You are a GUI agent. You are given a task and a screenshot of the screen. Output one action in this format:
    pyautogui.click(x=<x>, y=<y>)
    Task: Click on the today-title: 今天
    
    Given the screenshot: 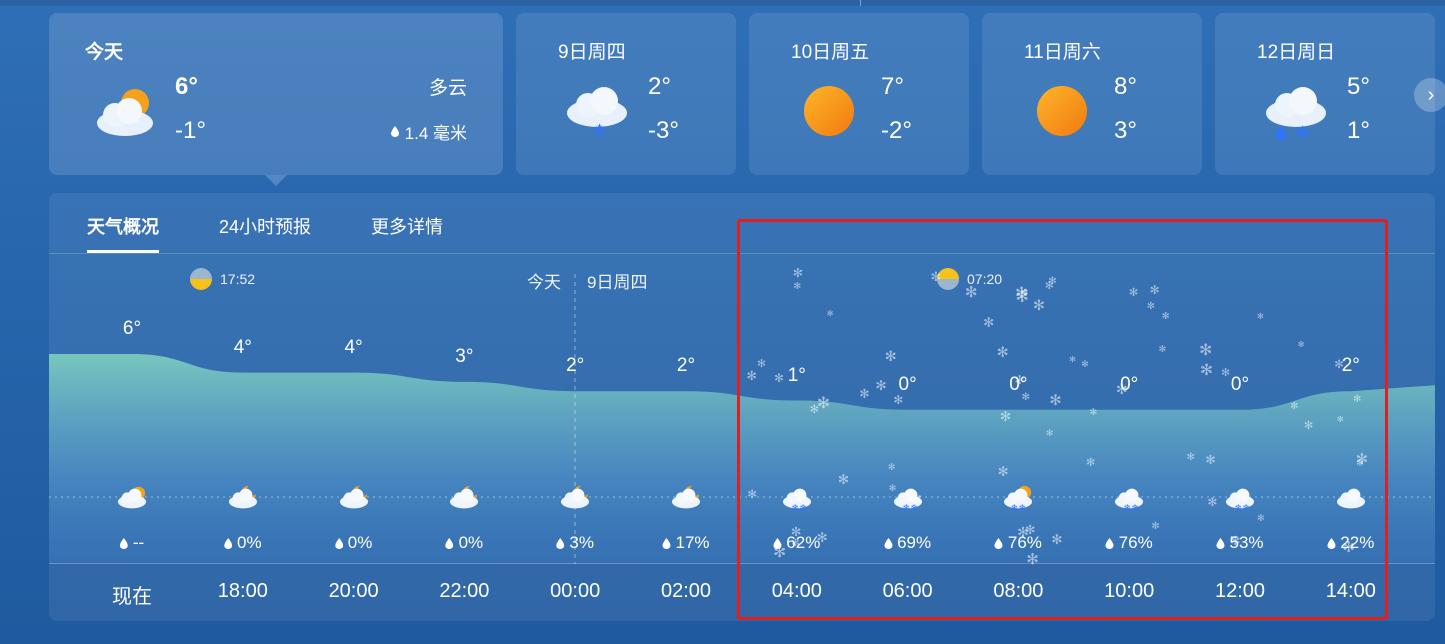 What is the action you would take?
    pyautogui.click(x=104, y=52)
    